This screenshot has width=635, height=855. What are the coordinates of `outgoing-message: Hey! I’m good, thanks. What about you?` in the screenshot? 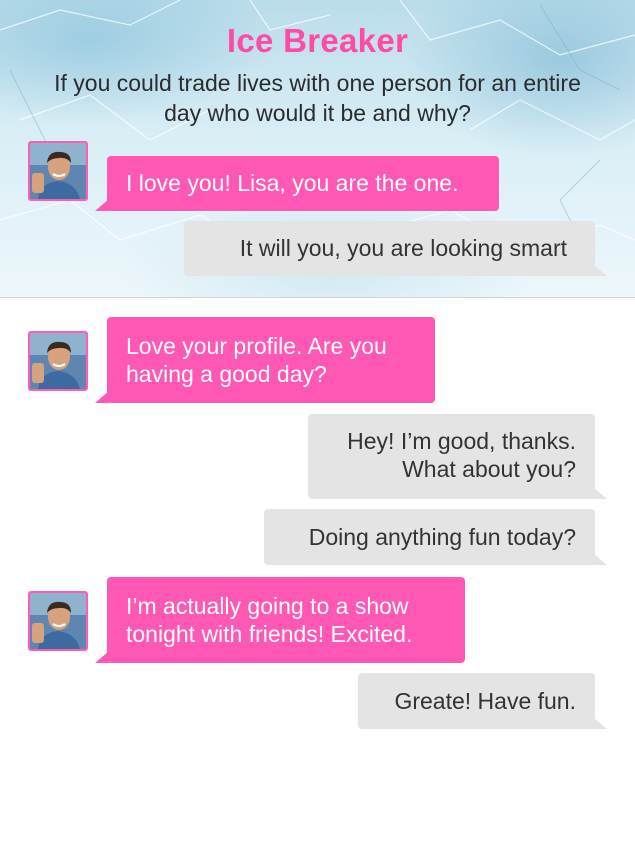 It's located at (457, 456).